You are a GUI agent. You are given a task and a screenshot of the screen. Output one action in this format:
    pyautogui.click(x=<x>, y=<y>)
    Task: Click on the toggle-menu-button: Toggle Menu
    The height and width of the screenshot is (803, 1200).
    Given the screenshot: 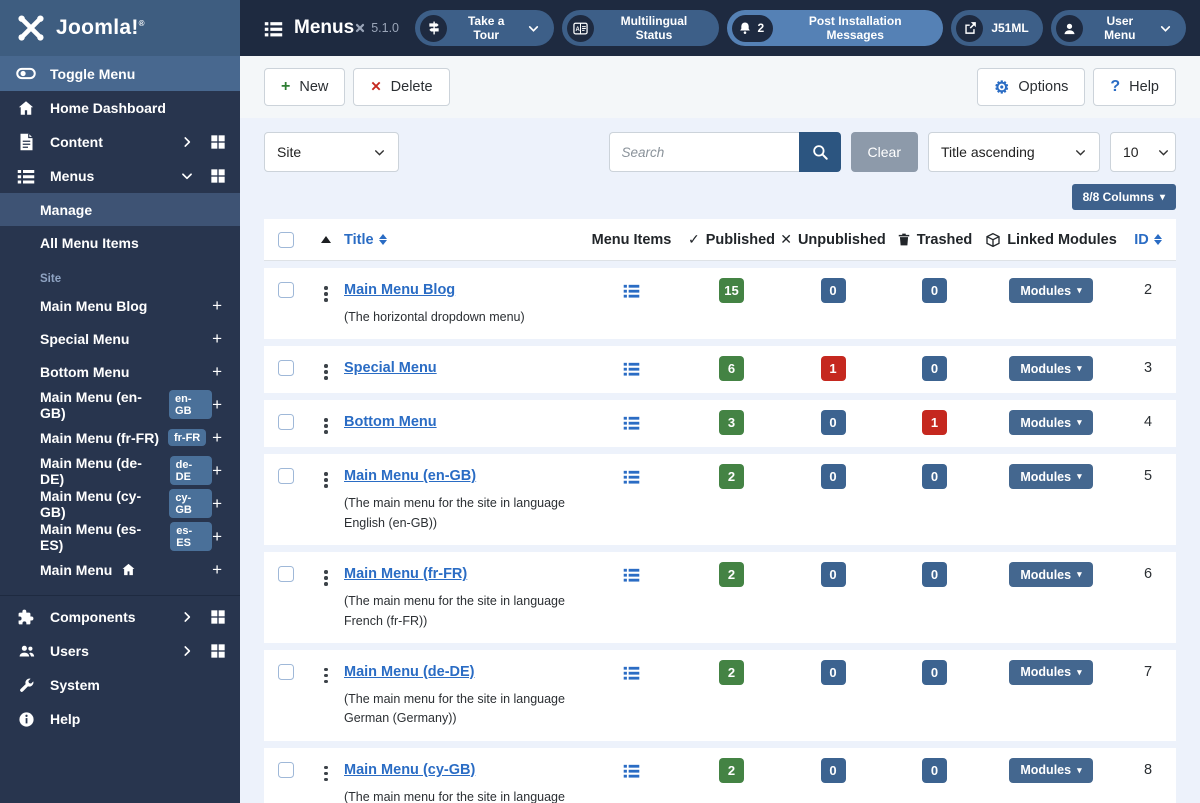 What is the action you would take?
    pyautogui.click(x=120, y=73)
    